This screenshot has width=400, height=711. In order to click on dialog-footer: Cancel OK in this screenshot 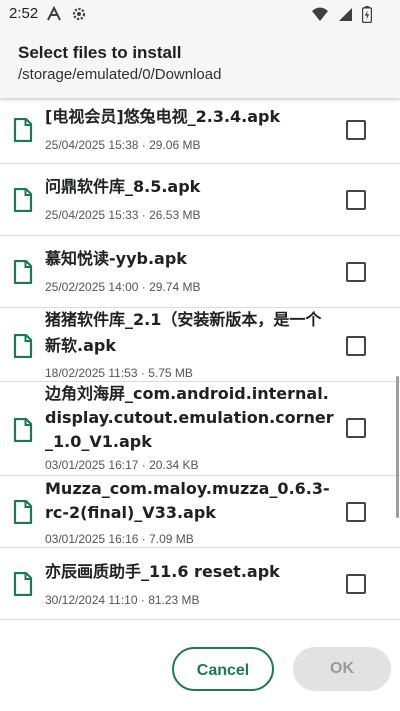, I will do `click(200, 665)`.